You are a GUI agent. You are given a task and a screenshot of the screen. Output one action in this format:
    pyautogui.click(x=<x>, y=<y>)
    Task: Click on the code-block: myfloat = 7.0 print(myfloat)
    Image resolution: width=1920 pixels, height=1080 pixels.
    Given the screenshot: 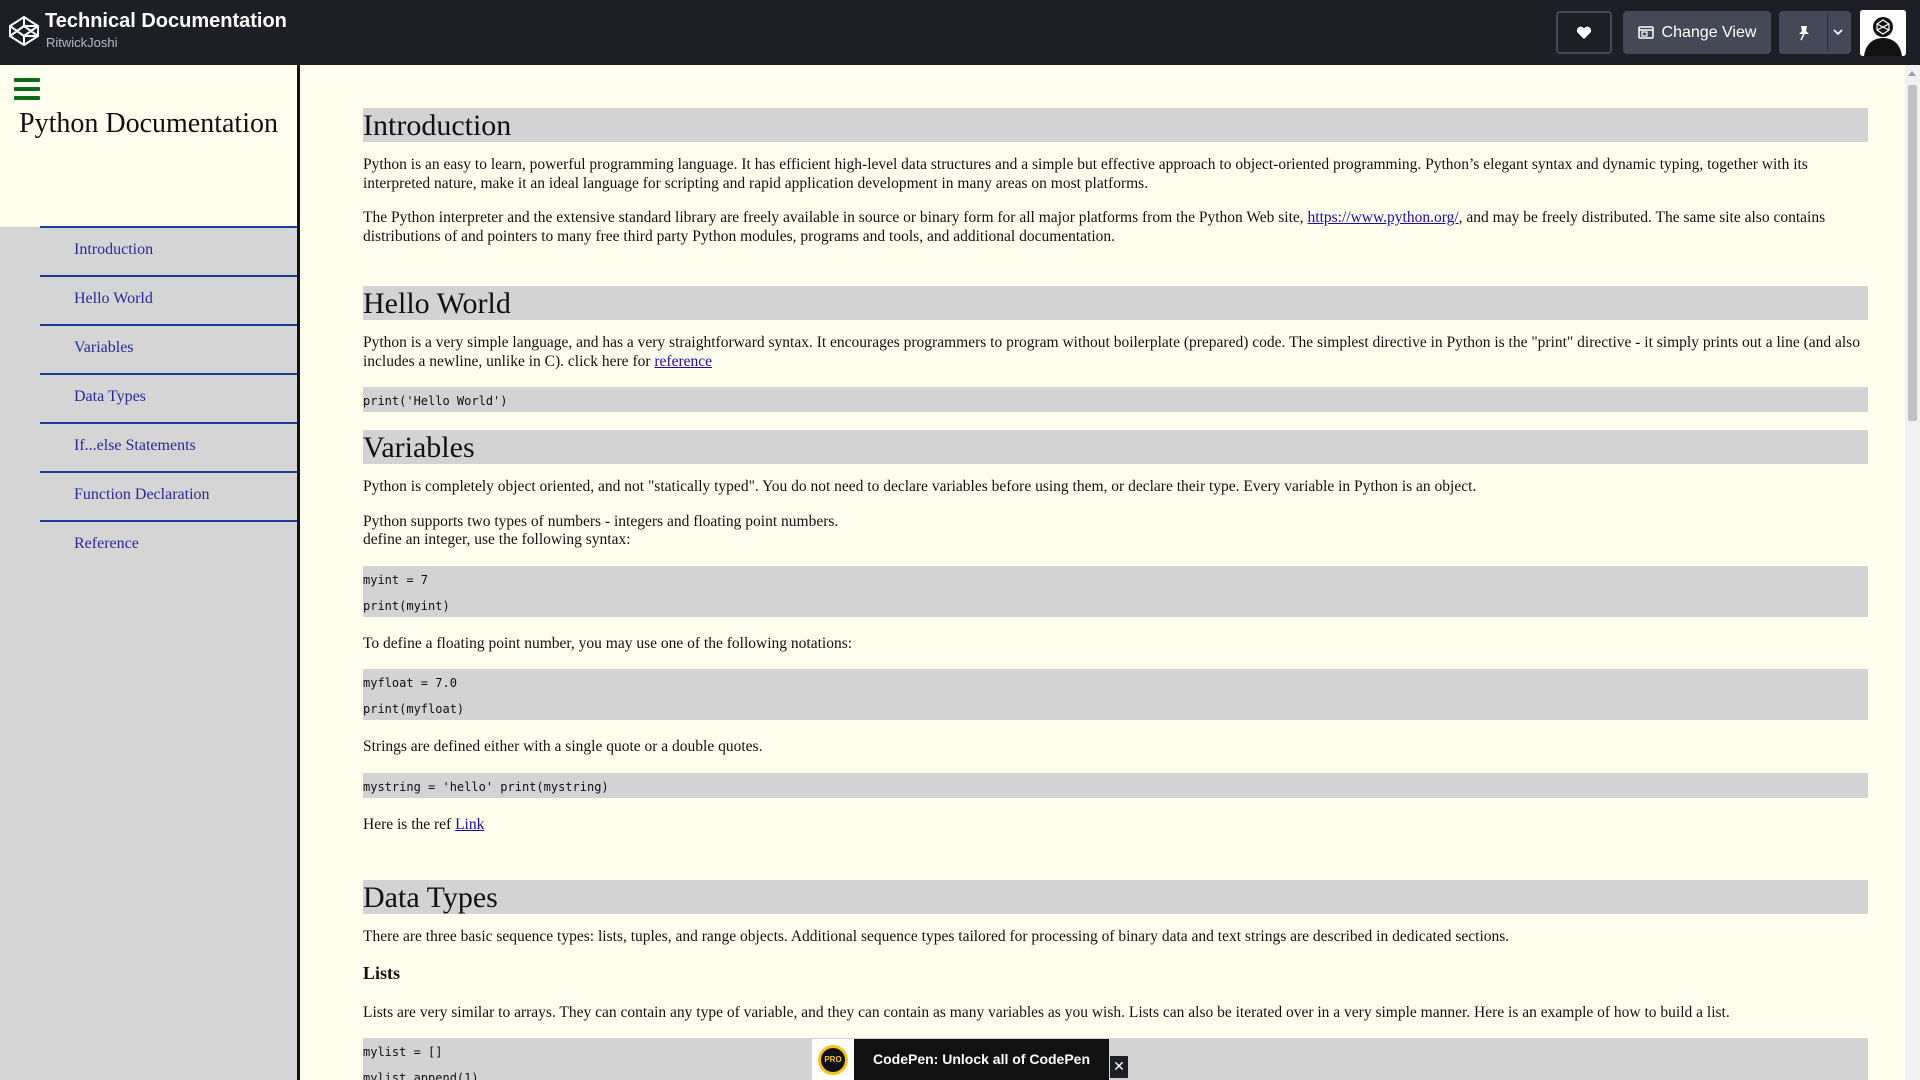 What is the action you would take?
    pyautogui.click(x=1115, y=694)
    